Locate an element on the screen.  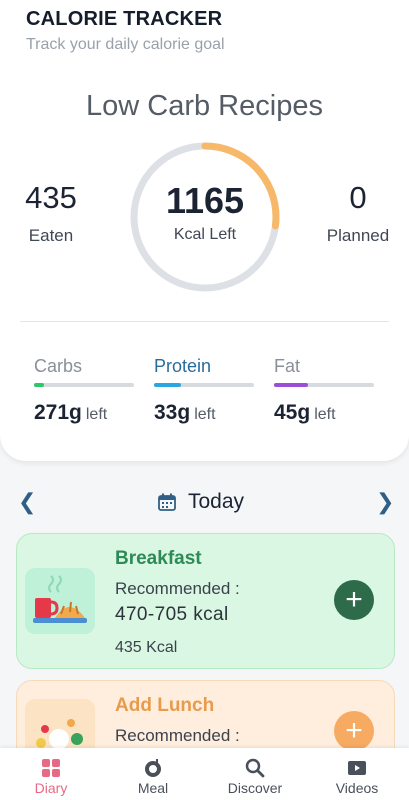
planned-label: Planned is located at coordinates (358, 235).